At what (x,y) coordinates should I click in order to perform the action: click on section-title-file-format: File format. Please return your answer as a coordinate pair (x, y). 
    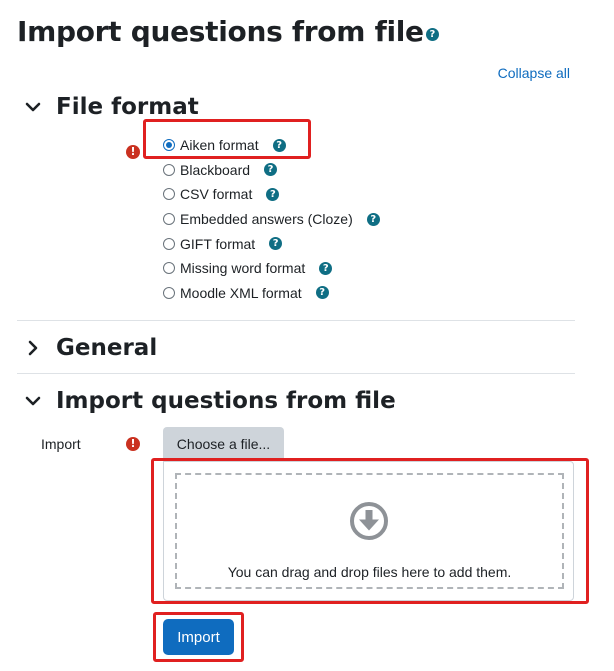
    Looking at the image, I should click on (127, 107).